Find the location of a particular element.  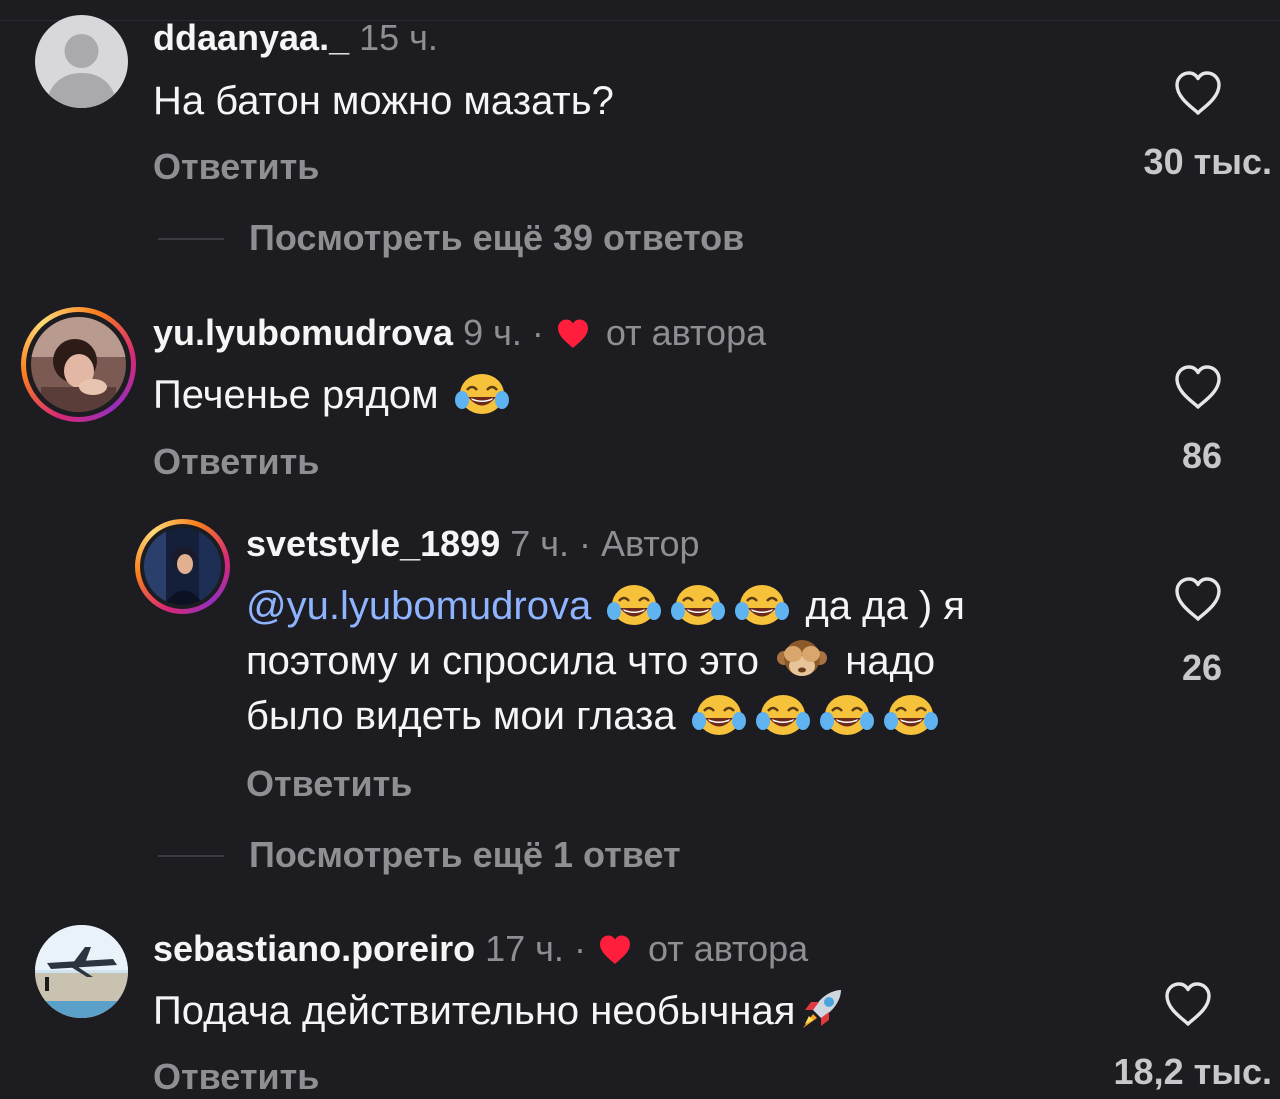

default-user-icon is located at coordinates (81, 71).